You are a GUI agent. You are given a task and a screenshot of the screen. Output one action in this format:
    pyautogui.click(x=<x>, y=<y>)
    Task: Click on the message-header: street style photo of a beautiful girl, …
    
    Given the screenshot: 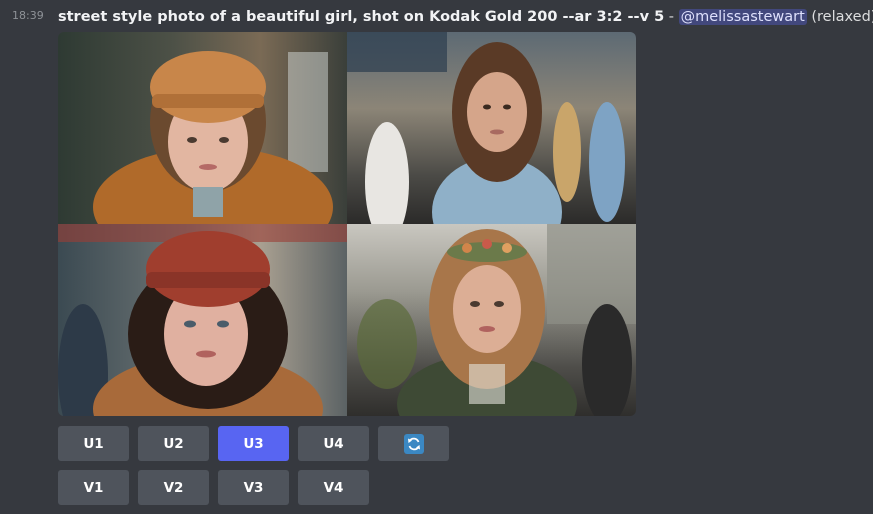 What is the action you would take?
    pyautogui.click(x=465, y=17)
    